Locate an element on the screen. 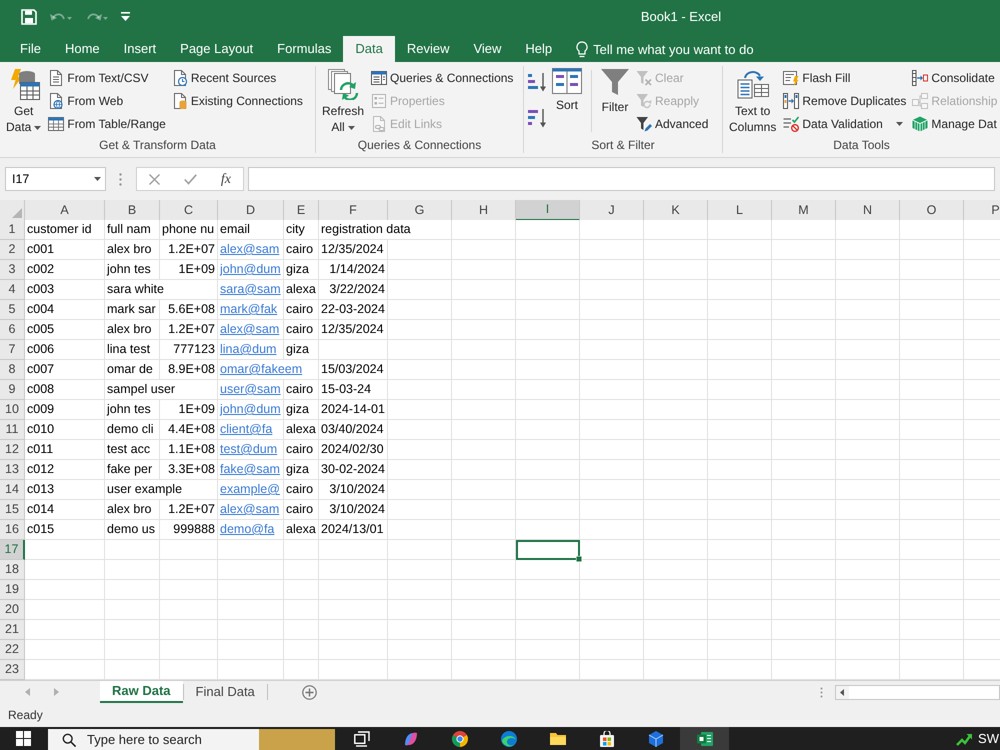 The image size is (1000, 750). row-header: 18 is located at coordinates (12, 570).